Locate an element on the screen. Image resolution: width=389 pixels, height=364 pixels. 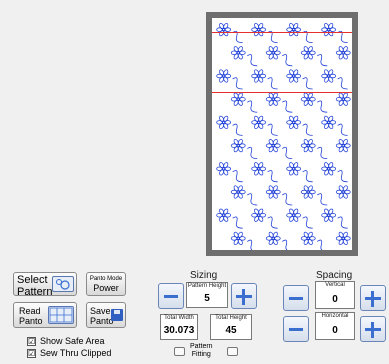
horizontal-spacing-increase-button is located at coordinates (373, 329).